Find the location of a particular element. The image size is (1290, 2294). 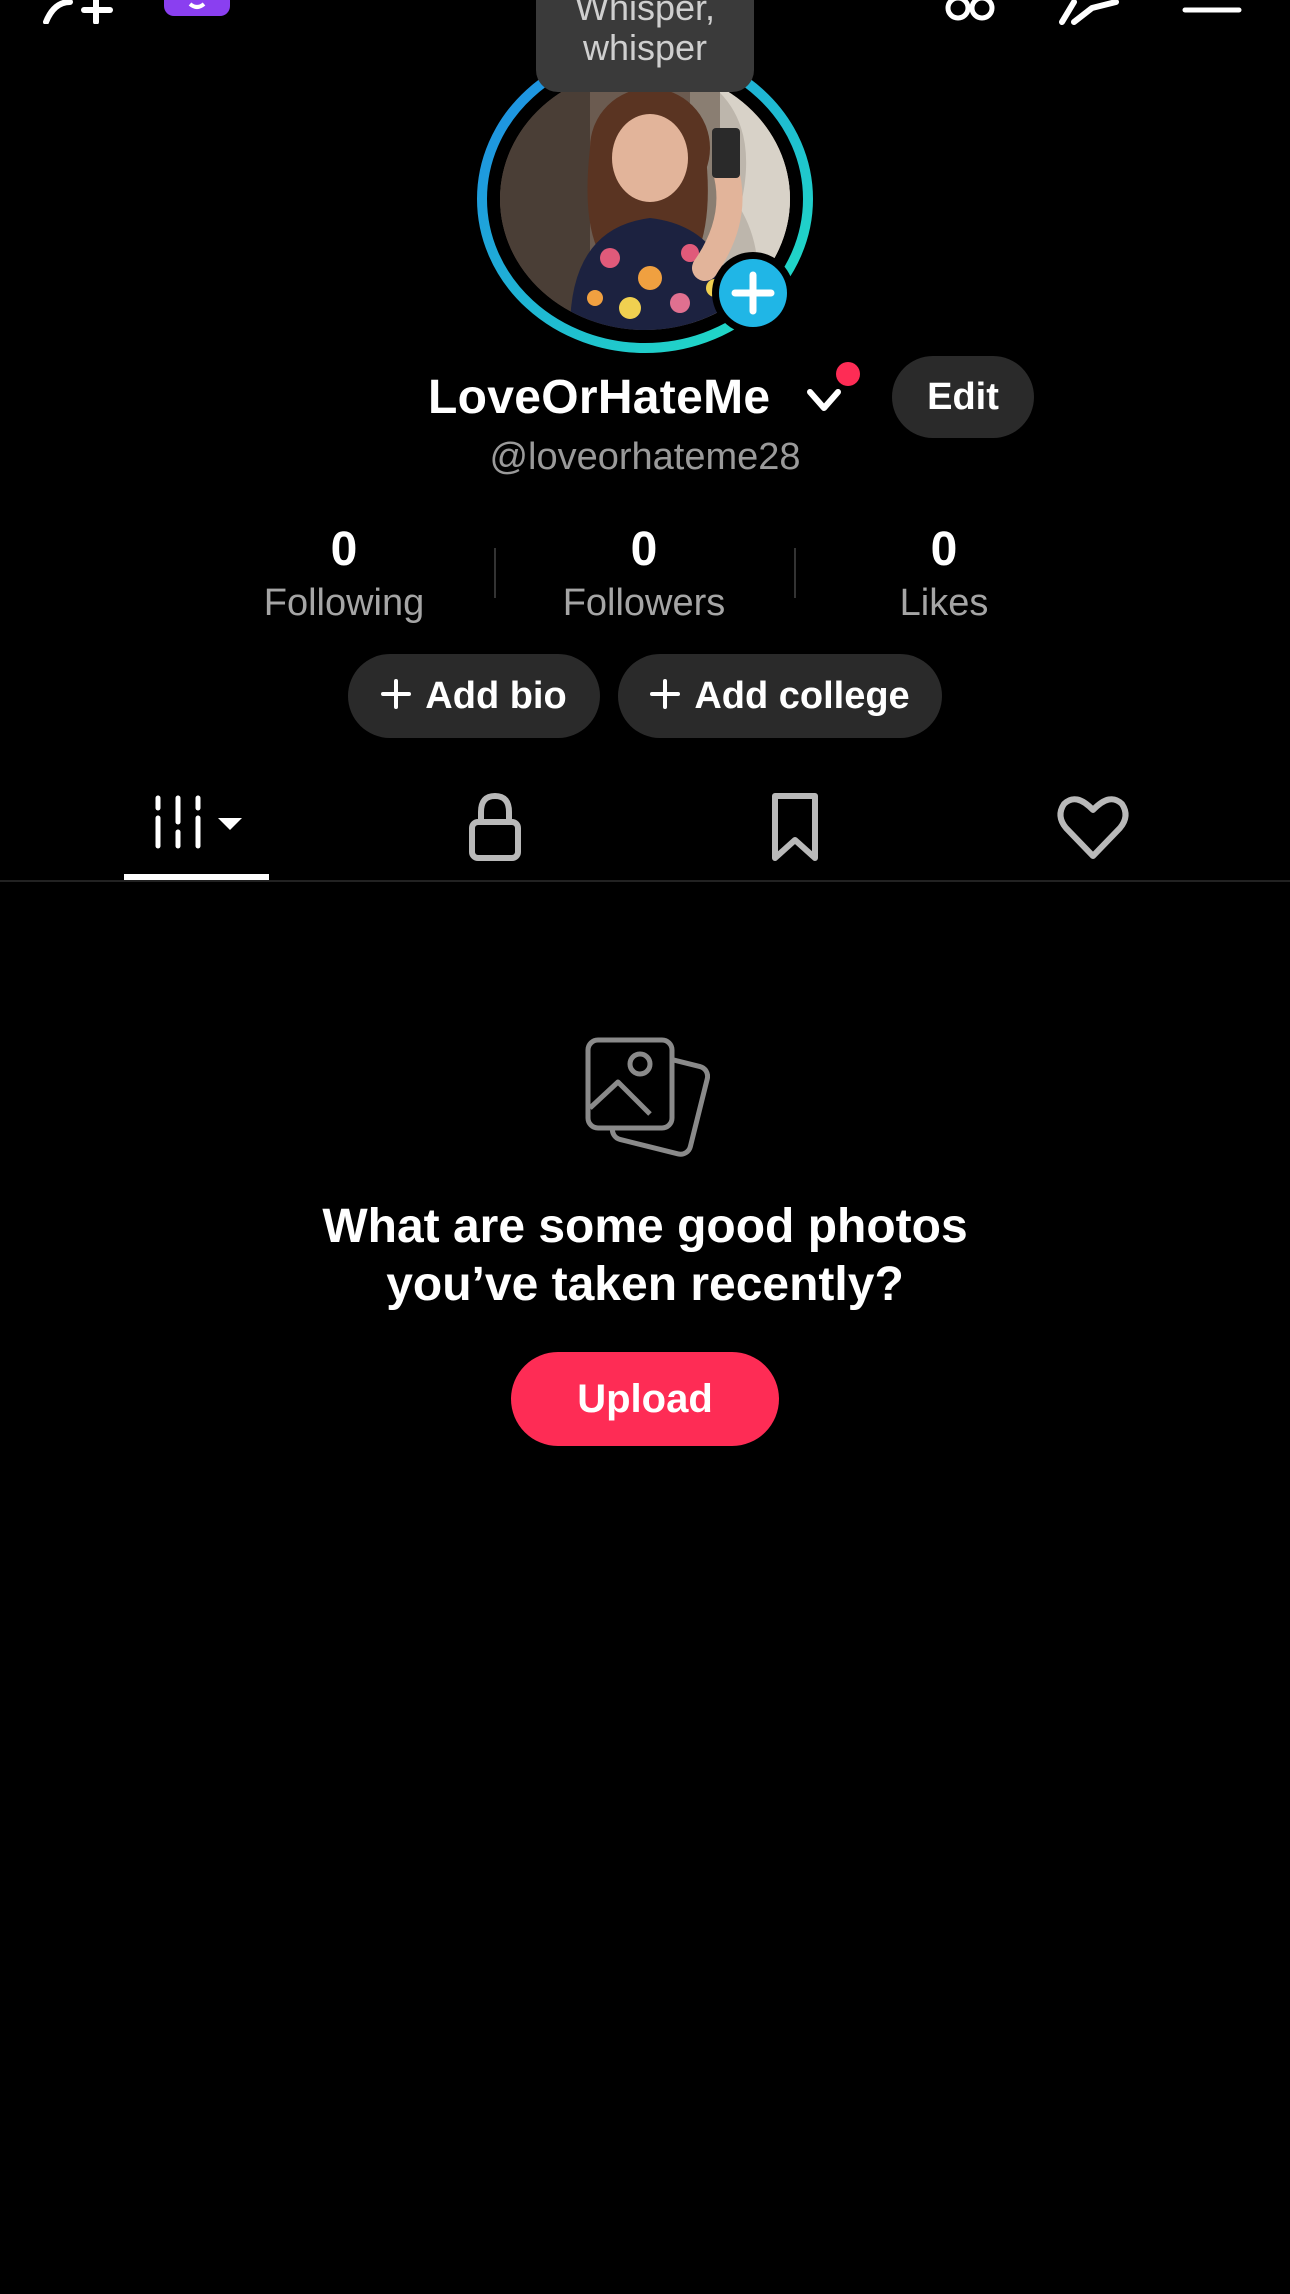

posts-grid-icon is located at coordinates (198, 822).